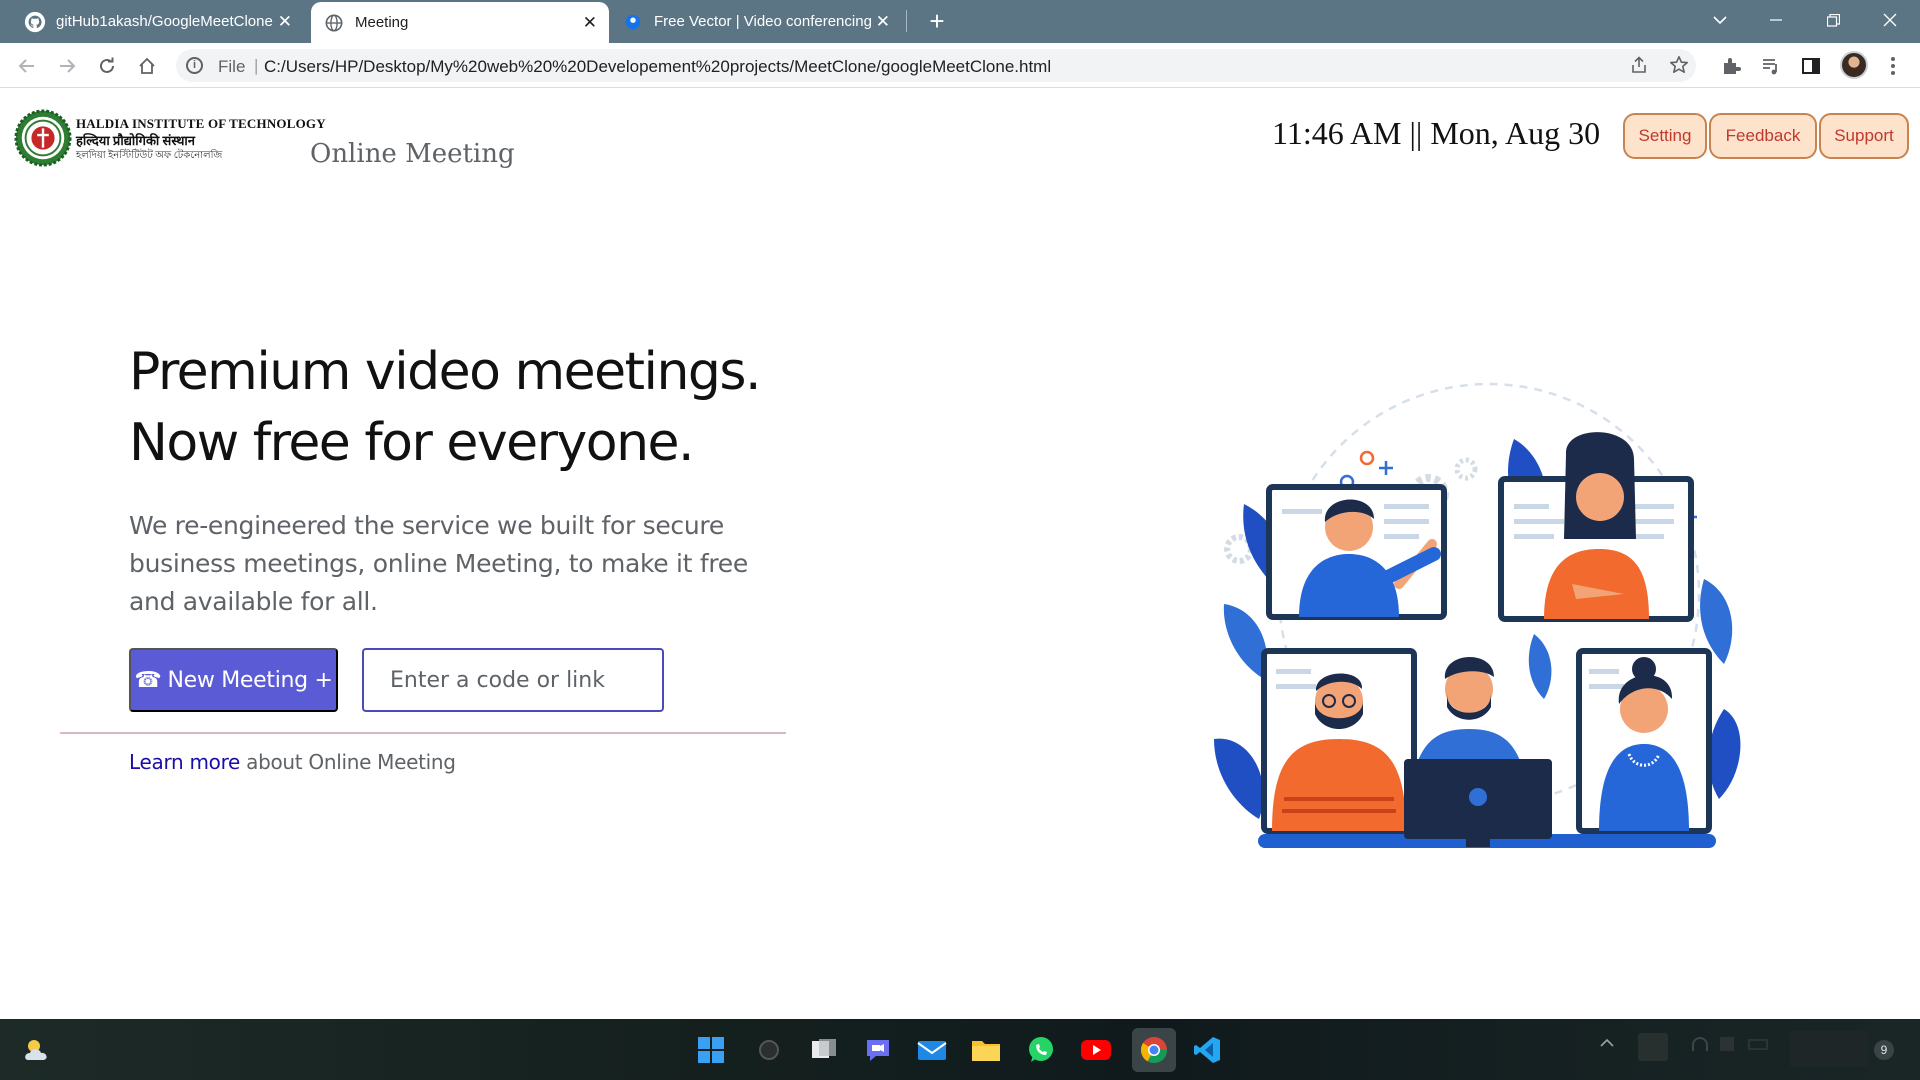 This screenshot has height=1080, width=1920. I want to click on new-meeting-label: New Meeting +, so click(250, 680).